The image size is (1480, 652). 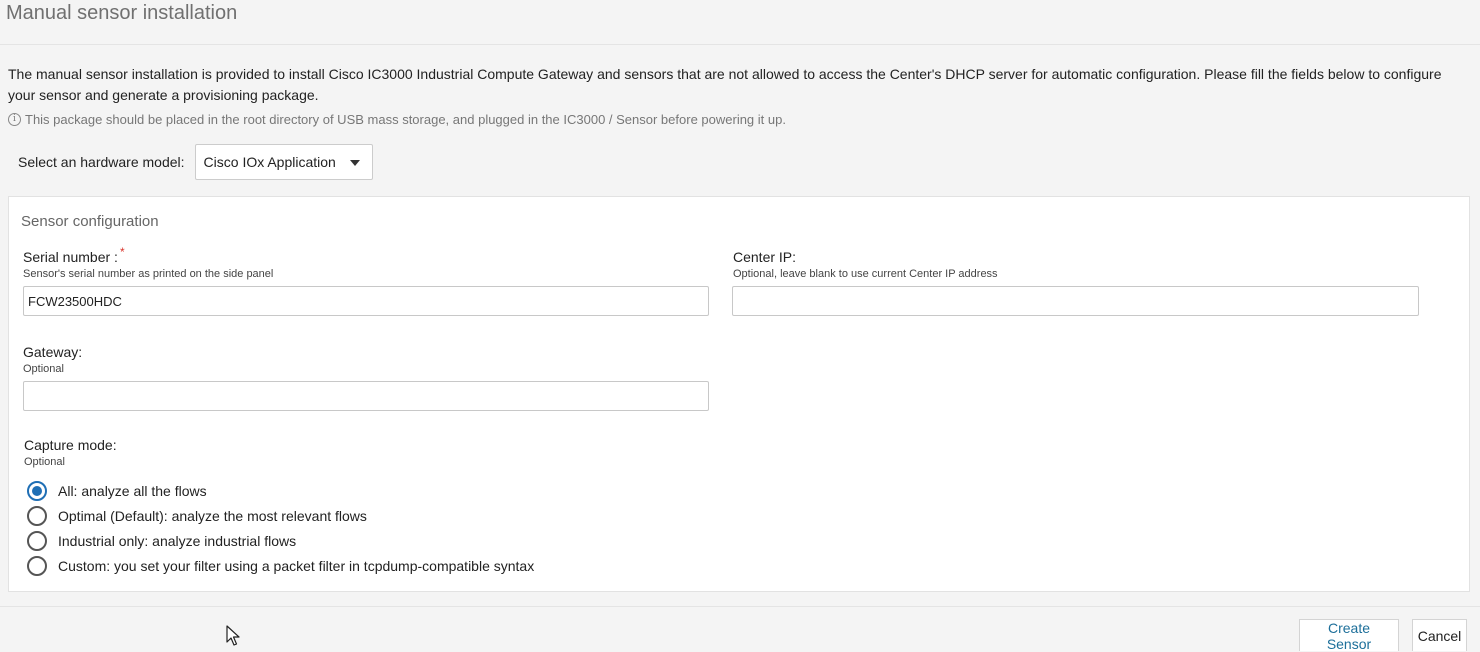 I want to click on gateway-label: Gateway:, so click(x=53, y=352).